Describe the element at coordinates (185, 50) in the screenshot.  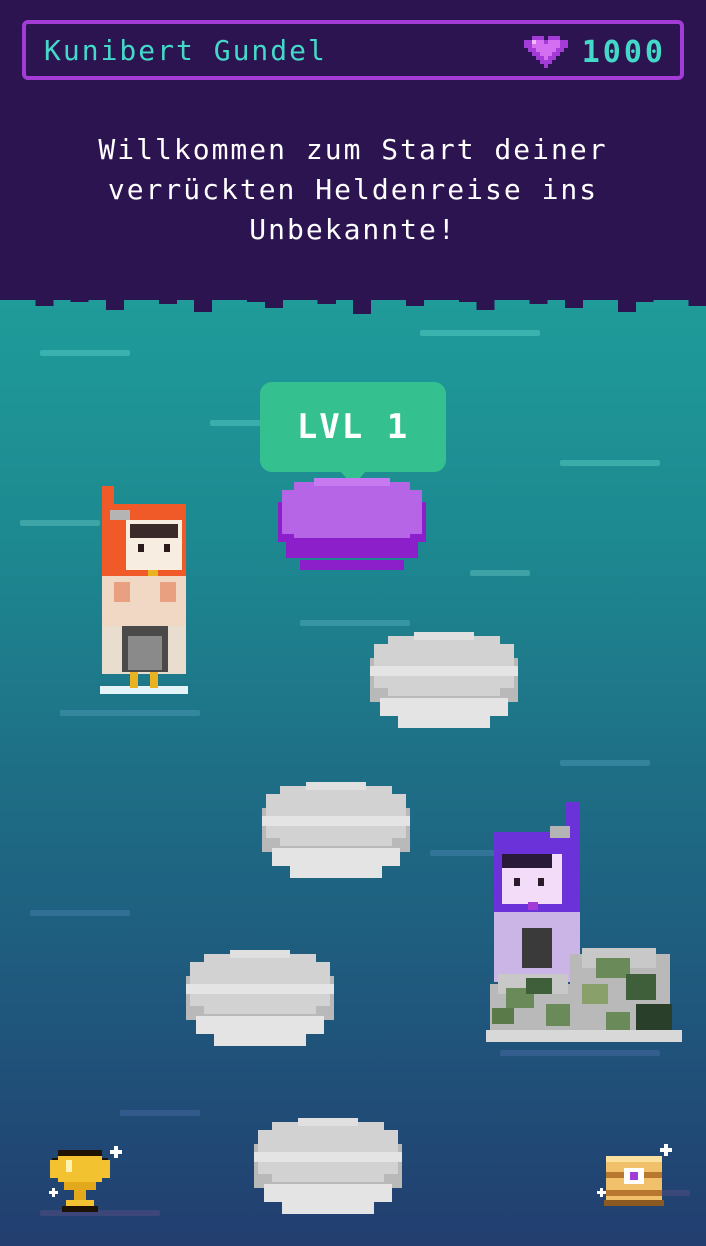
I see `player-name: Kunibert Gundel` at that location.